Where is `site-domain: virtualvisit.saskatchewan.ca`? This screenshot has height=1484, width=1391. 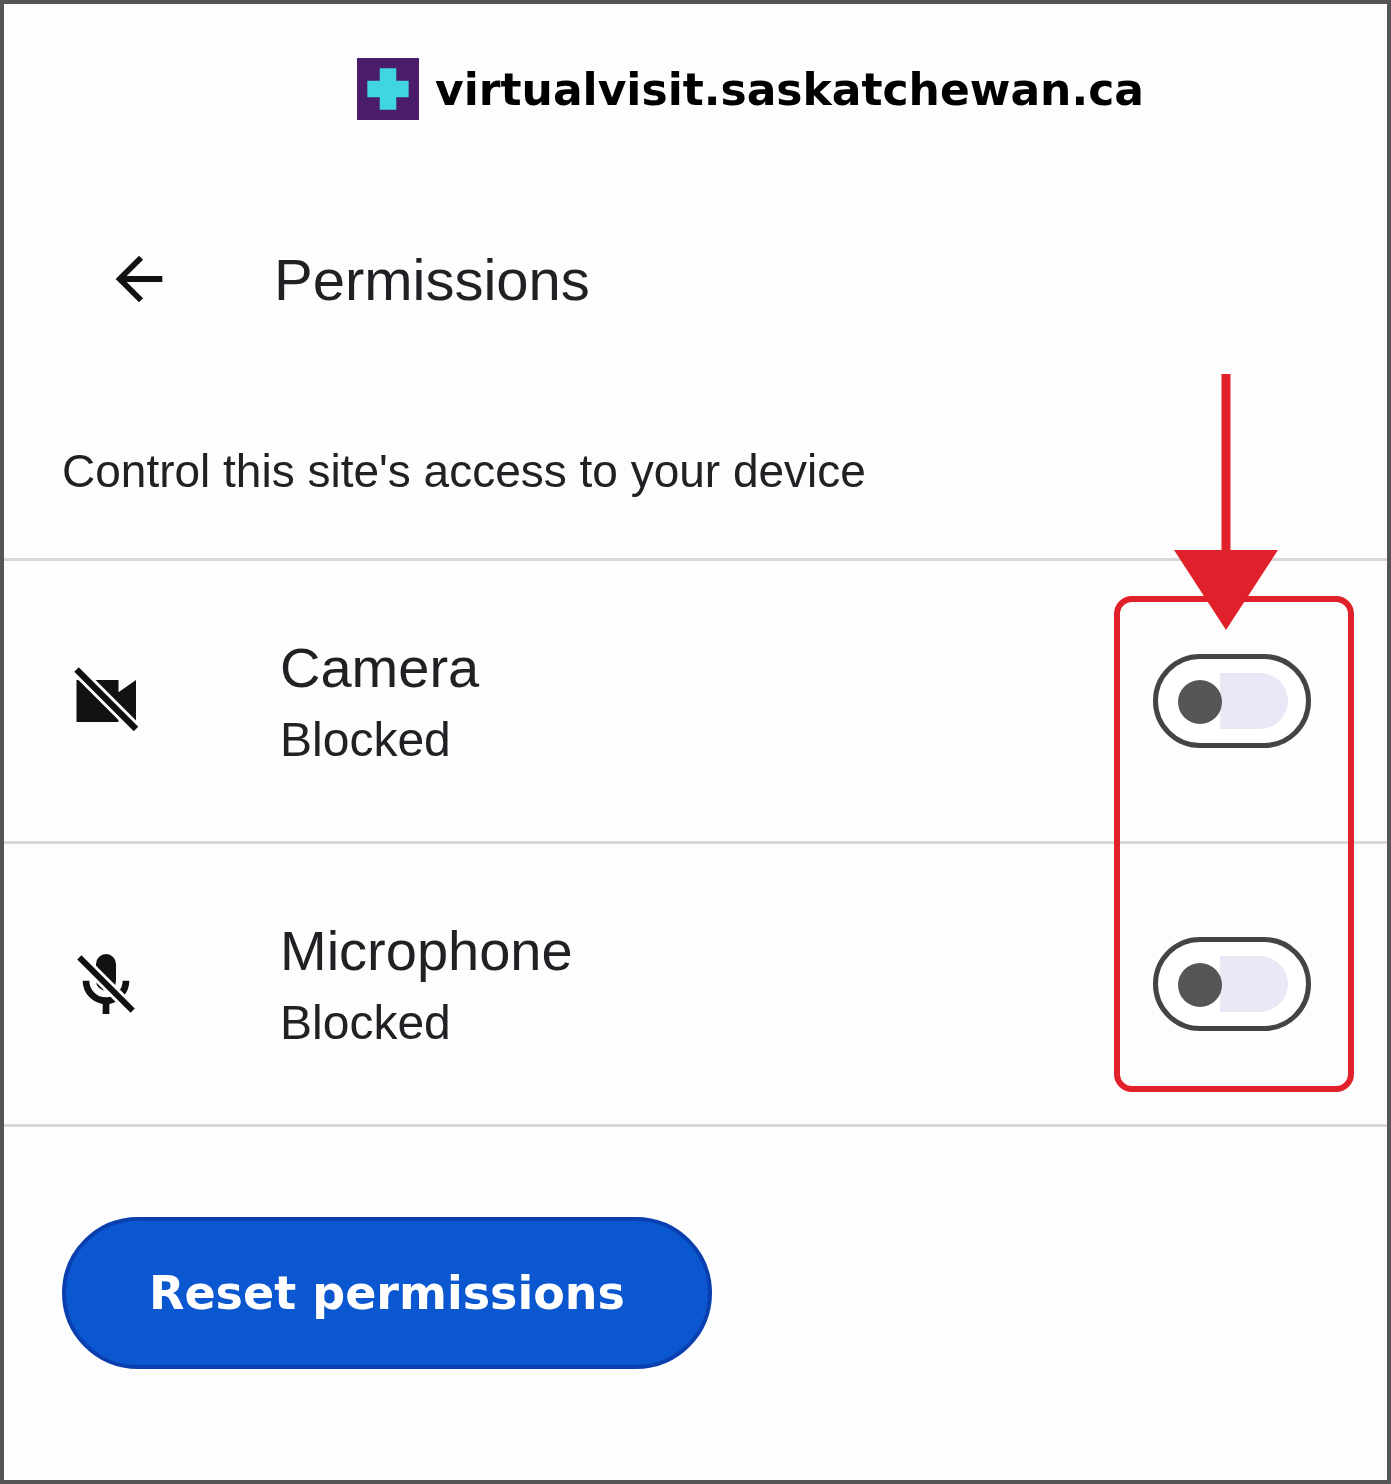 site-domain: virtualvisit.saskatchewan.ca is located at coordinates (789, 89).